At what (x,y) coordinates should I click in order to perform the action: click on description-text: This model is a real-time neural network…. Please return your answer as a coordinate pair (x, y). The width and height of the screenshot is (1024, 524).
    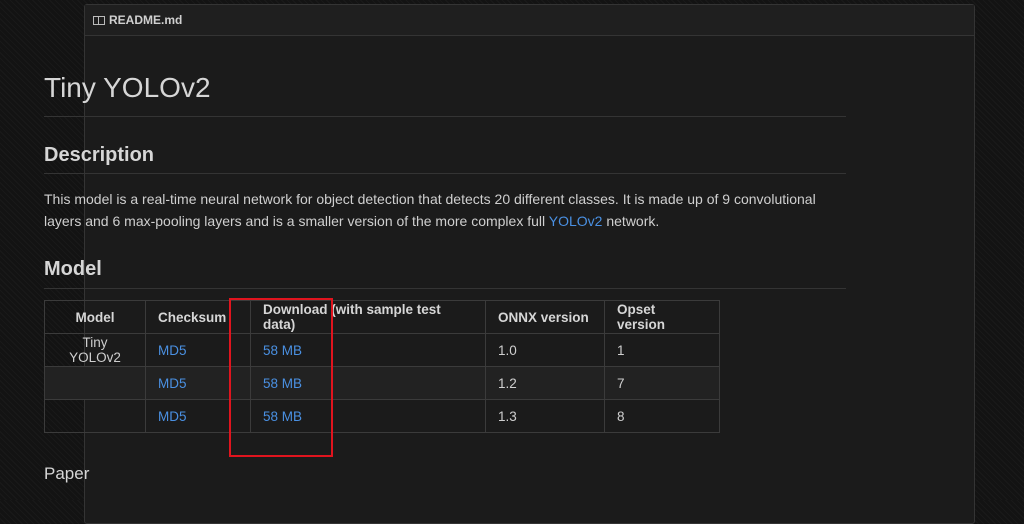
    Looking at the image, I should click on (444, 210).